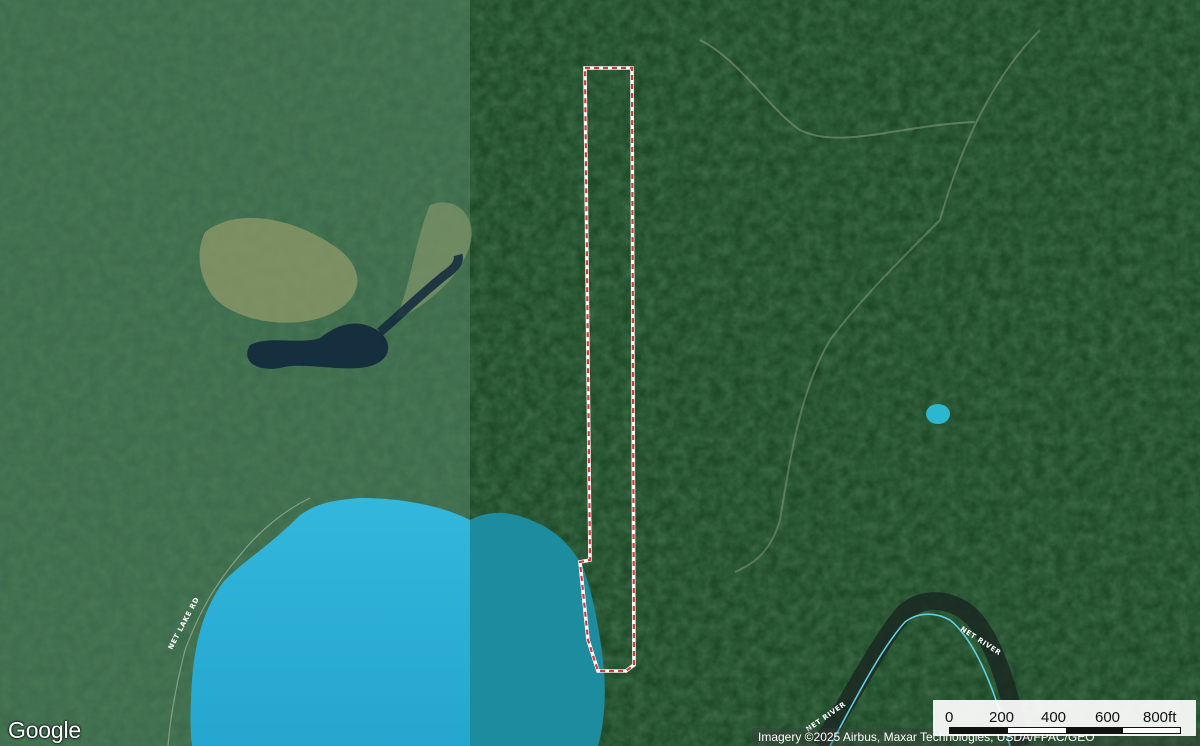 The image size is (1200, 746). I want to click on scale-label-0: 0, so click(949, 717).